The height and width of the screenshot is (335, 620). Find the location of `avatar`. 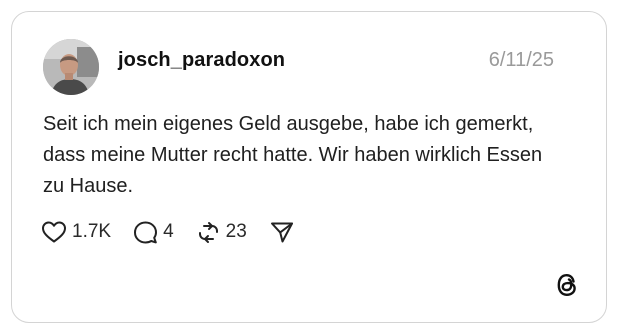

avatar is located at coordinates (71, 67).